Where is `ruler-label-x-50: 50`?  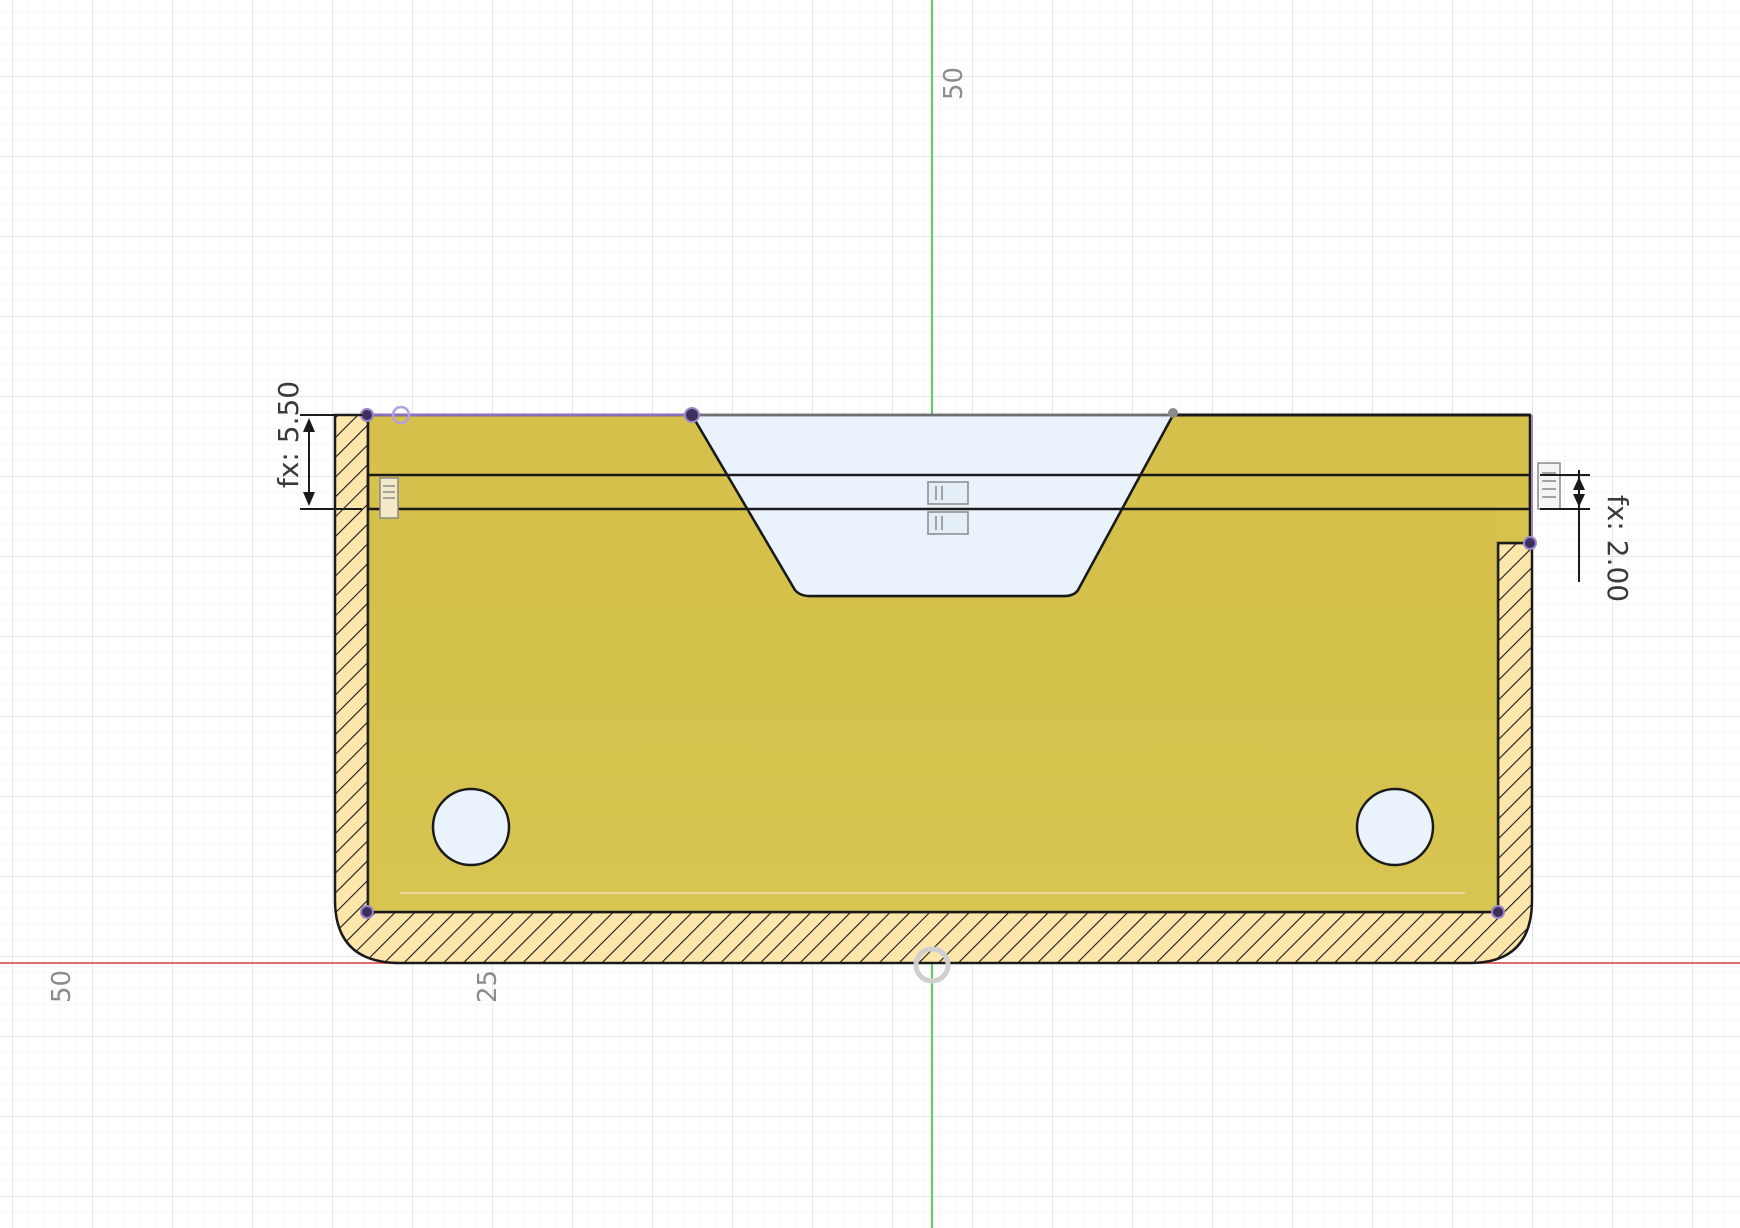
ruler-label-x-50: 50 is located at coordinates (62, 986).